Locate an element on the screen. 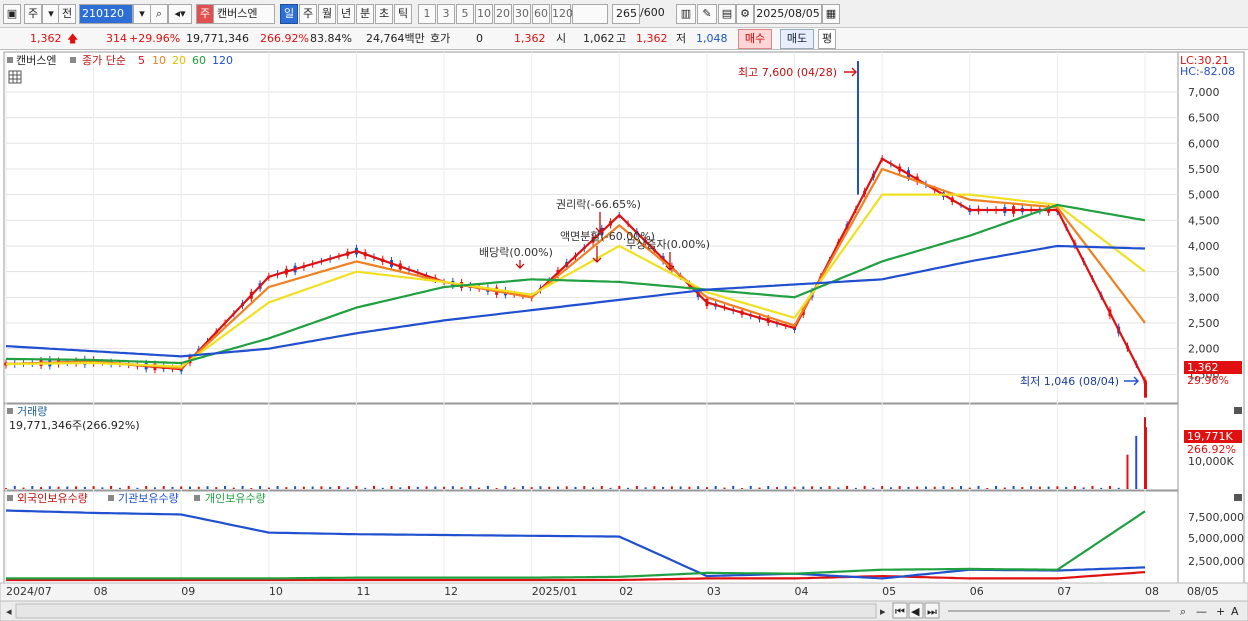 This screenshot has width=1248, height=621. zoom-in-icon: + is located at coordinates (1220, 611).